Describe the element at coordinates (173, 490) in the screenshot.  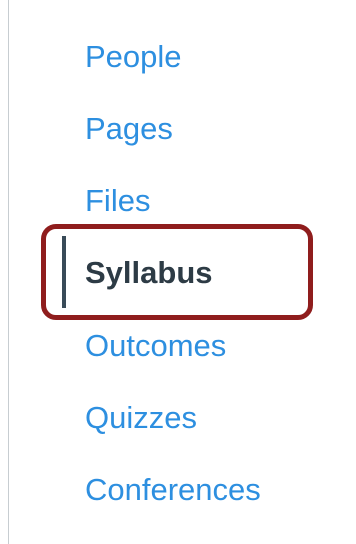
I see `nav-item-conferences: Conferences` at that location.